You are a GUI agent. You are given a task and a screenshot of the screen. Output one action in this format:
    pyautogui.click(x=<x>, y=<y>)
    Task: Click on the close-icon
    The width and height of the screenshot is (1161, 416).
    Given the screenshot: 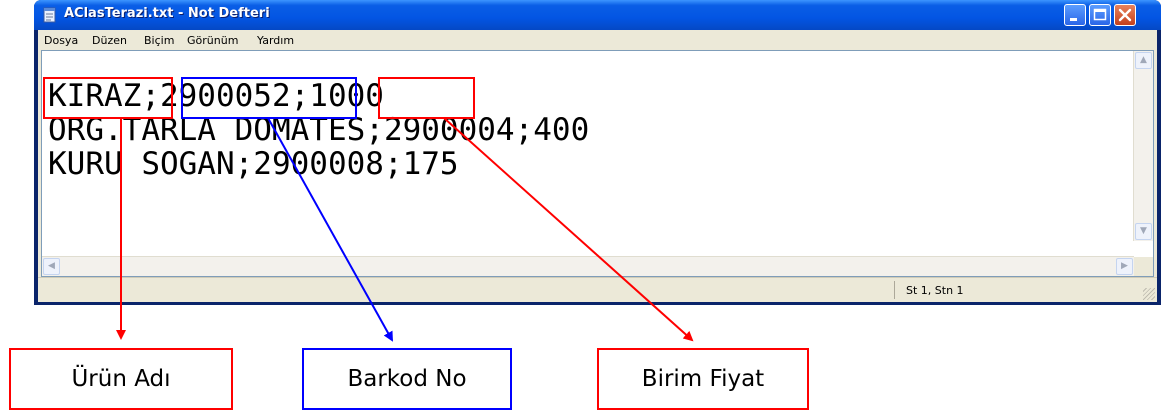 What is the action you would take?
    pyautogui.click(x=1125, y=15)
    